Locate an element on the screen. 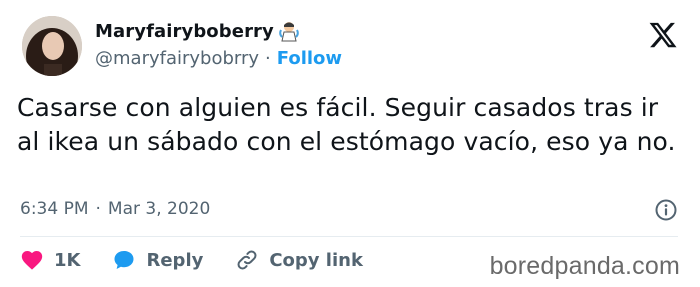 This screenshot has width=700, height=287. like-button: 1K is located at coordinates (50, 260).